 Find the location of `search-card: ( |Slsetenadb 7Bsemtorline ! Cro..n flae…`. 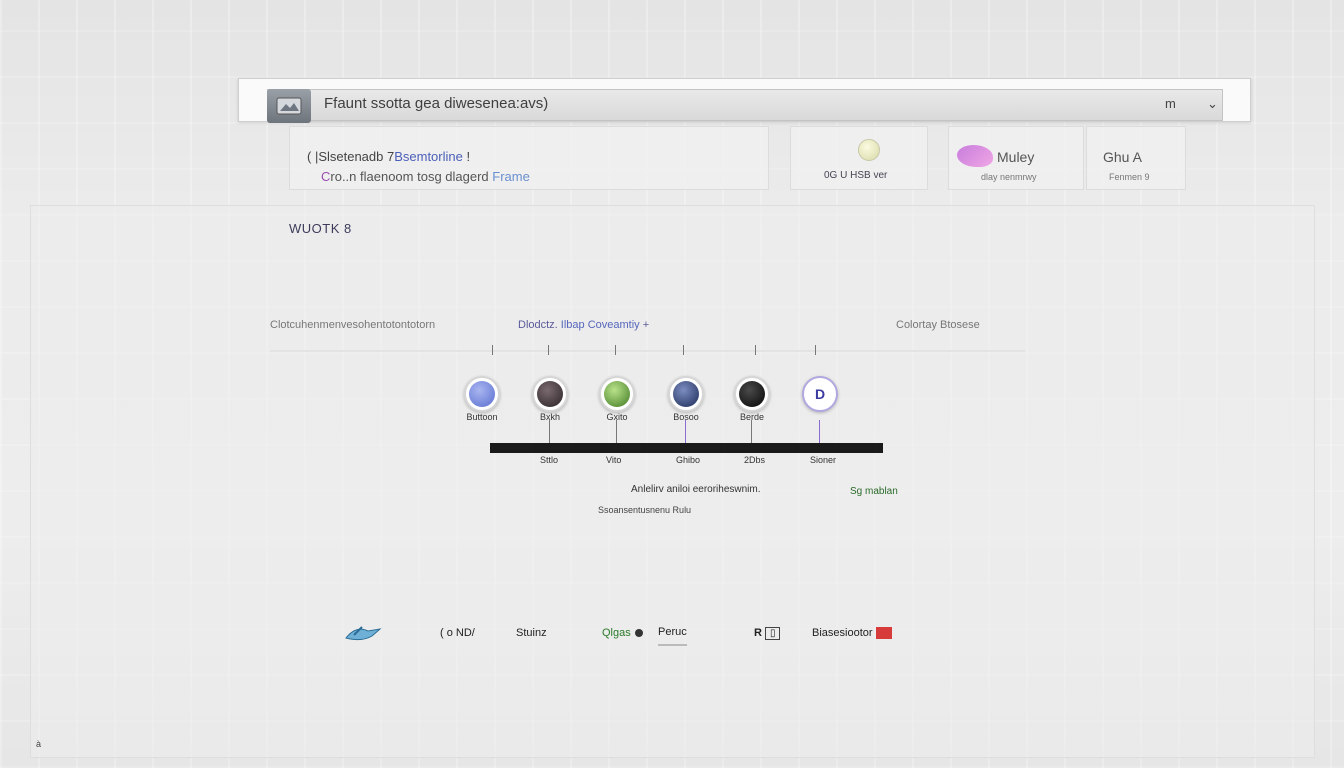

search-card: ( |Slsetenadb 7Bsemtorline ! Cro..n flae… is located at coordinates (529, 158).